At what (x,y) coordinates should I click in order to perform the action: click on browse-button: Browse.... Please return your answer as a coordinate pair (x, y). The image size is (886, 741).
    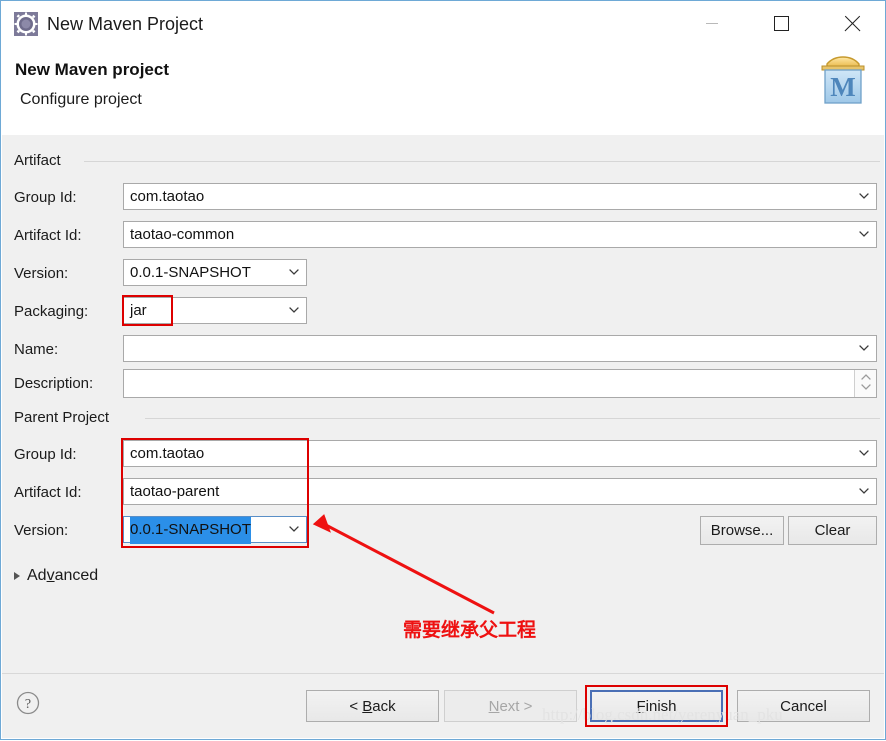
    Looking at the image, I should click on (742, 530).